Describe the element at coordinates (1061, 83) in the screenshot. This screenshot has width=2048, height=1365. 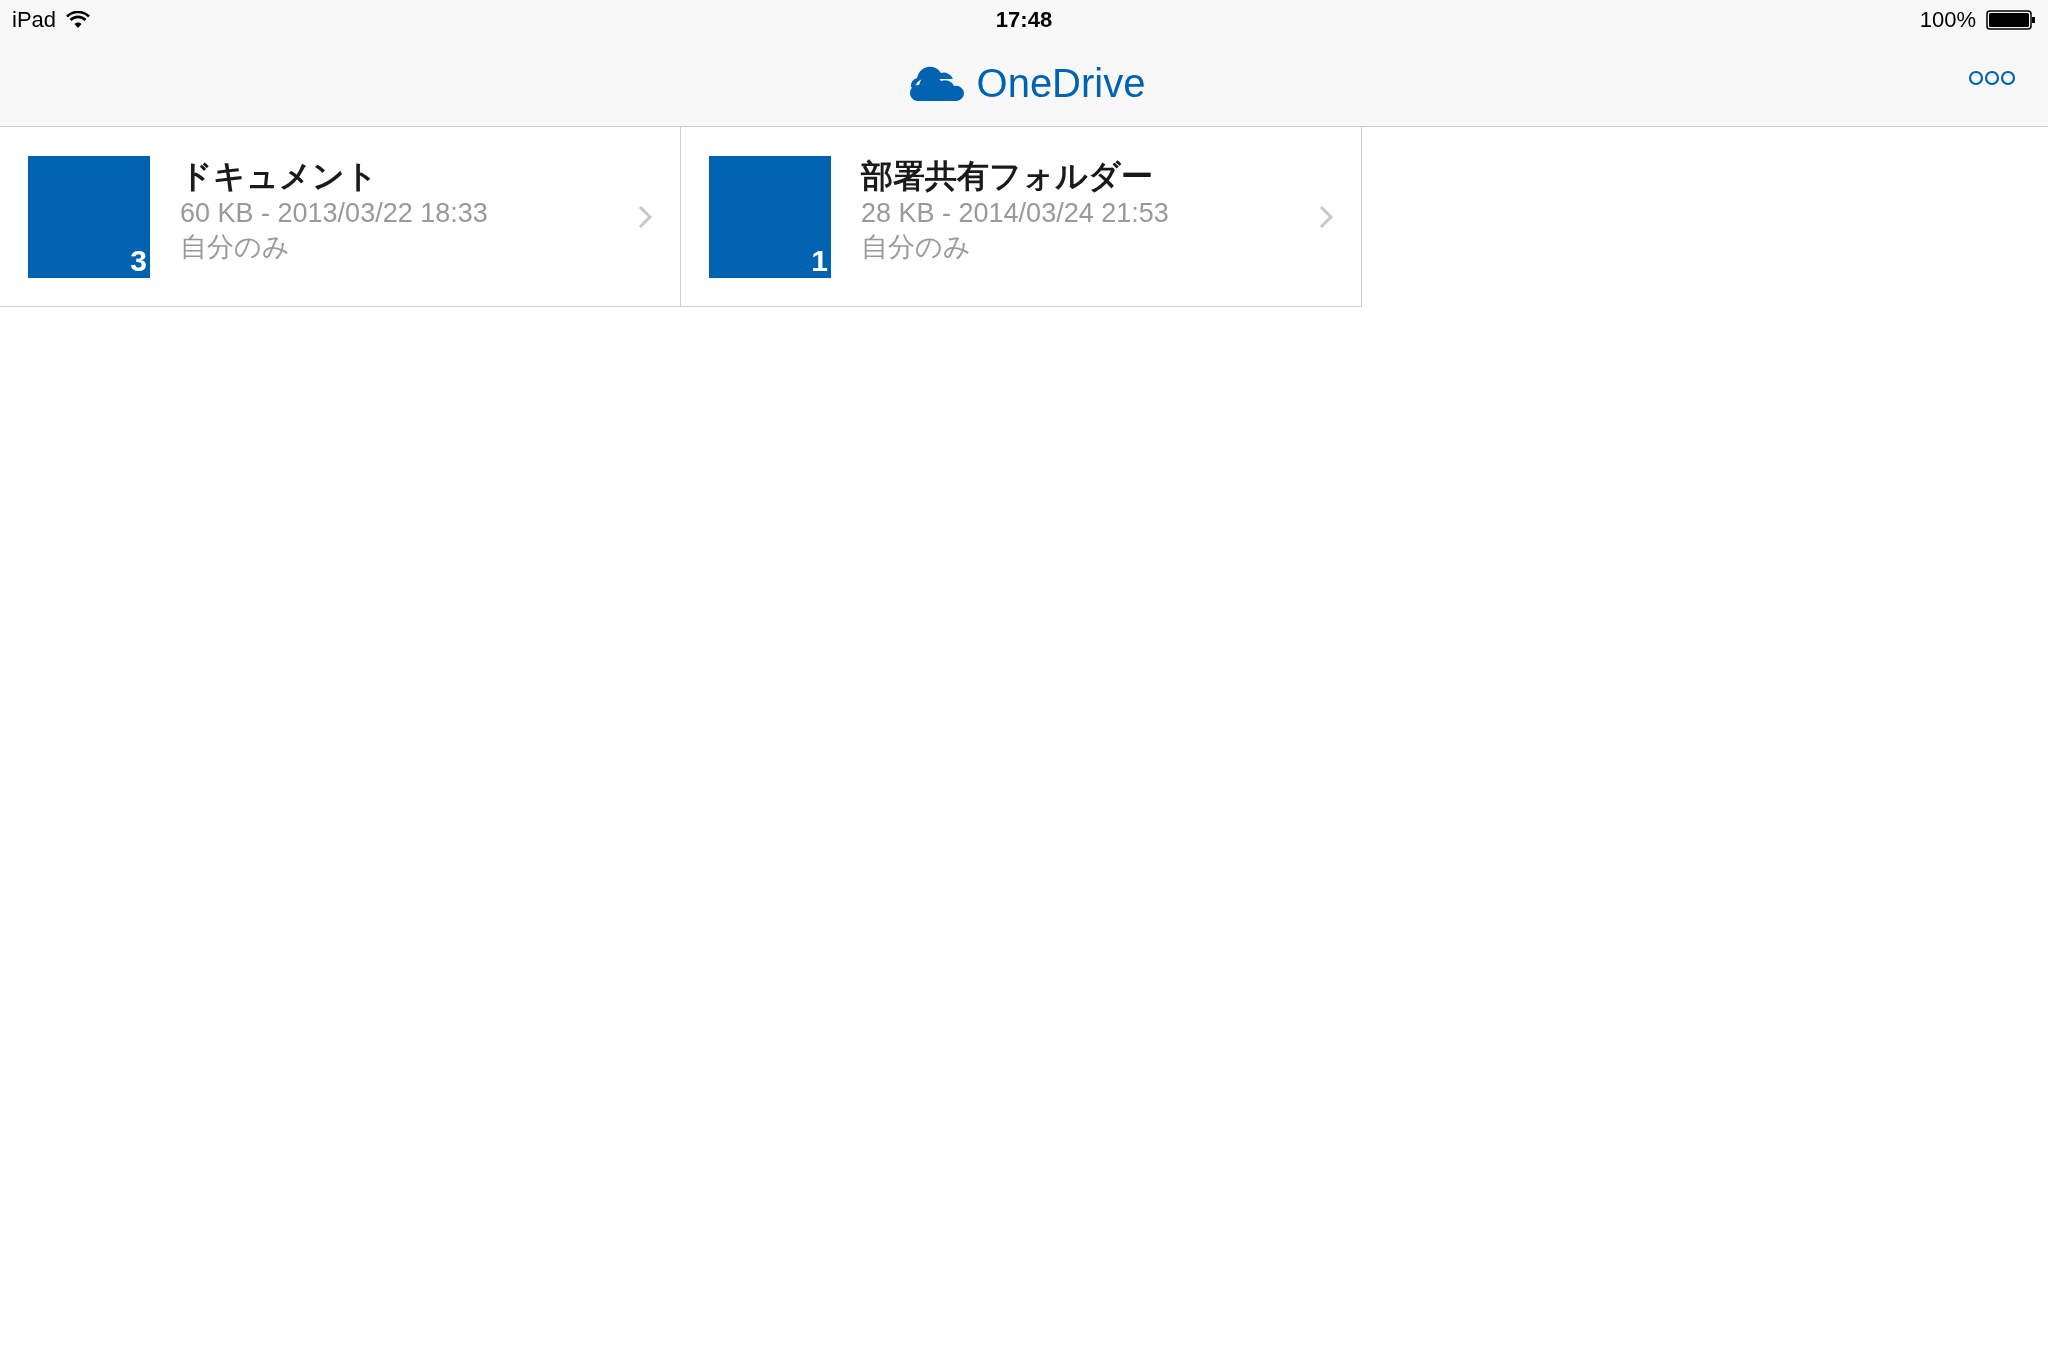
I see `app-title: OneDrive` at that location.